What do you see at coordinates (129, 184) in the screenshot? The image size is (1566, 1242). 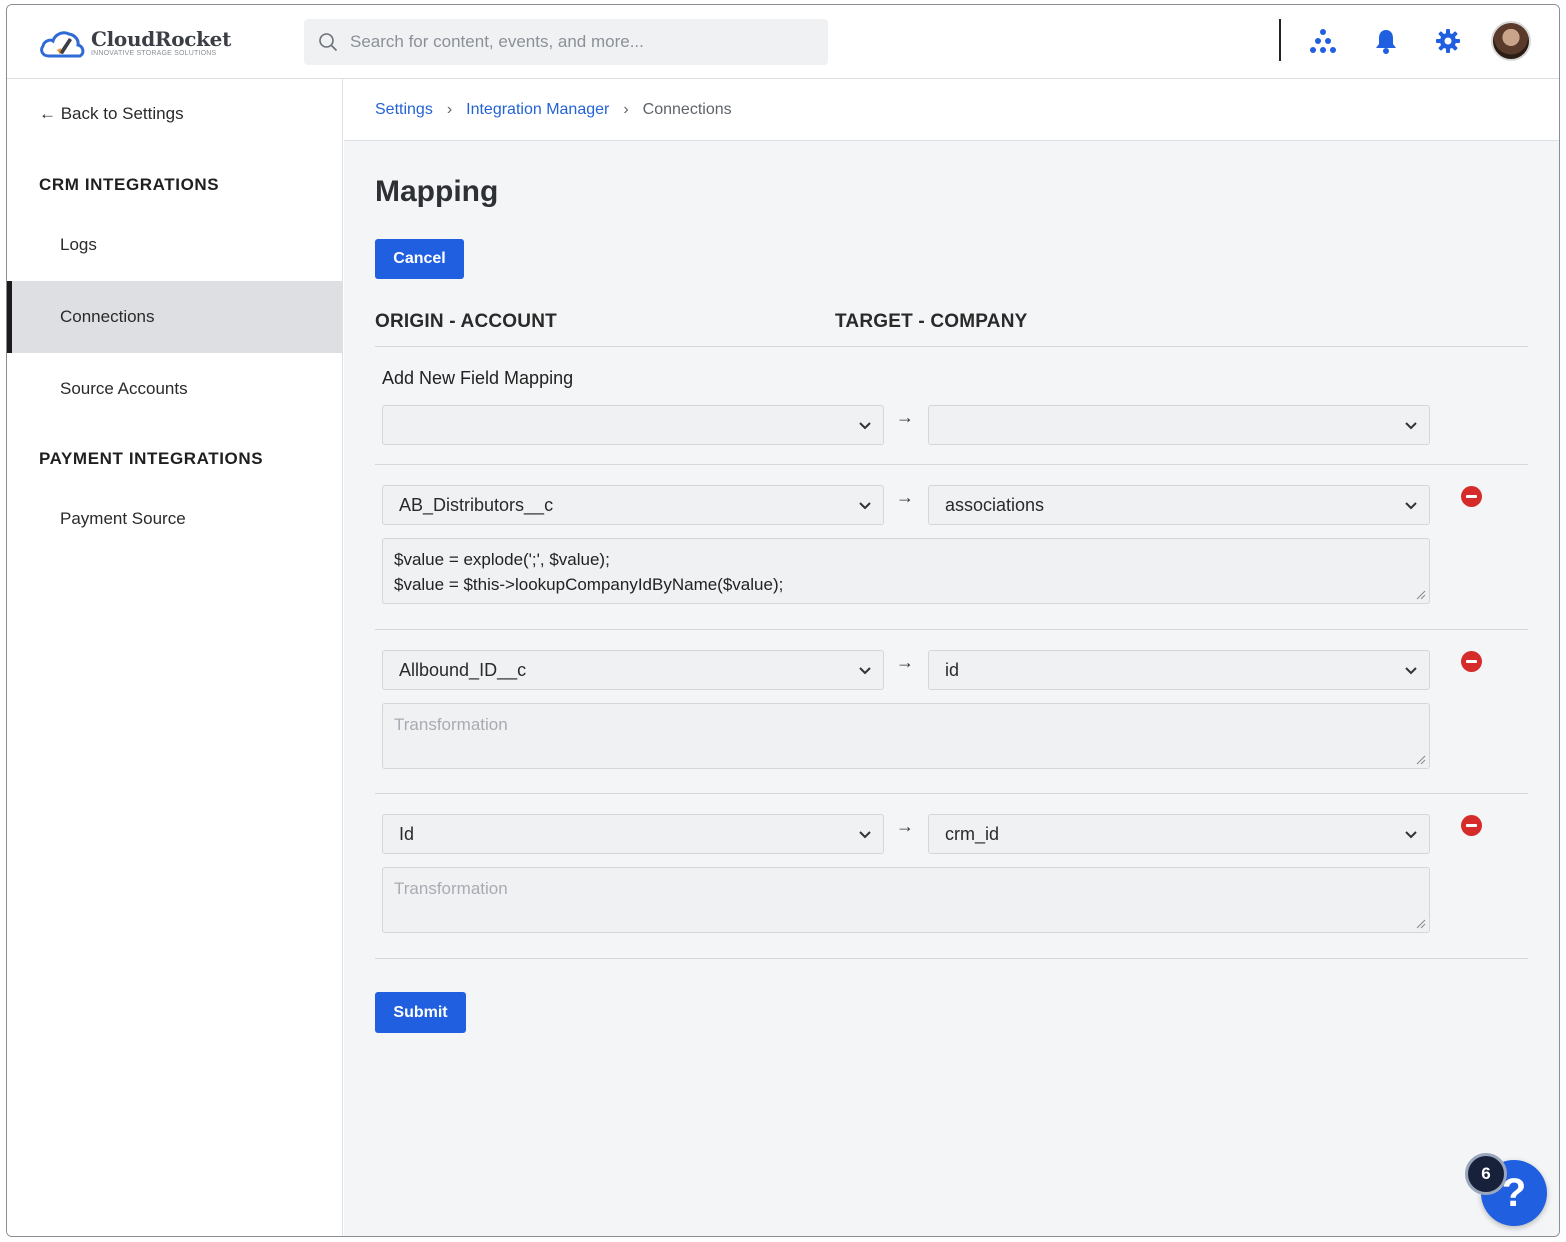 I see `sidebar-heading-crm: CRM INTEGRATIONS` at bounding box center [129, 184].